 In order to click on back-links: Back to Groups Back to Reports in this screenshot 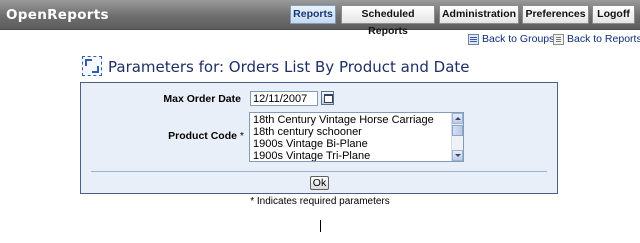, I will do `click(554, 40)`.